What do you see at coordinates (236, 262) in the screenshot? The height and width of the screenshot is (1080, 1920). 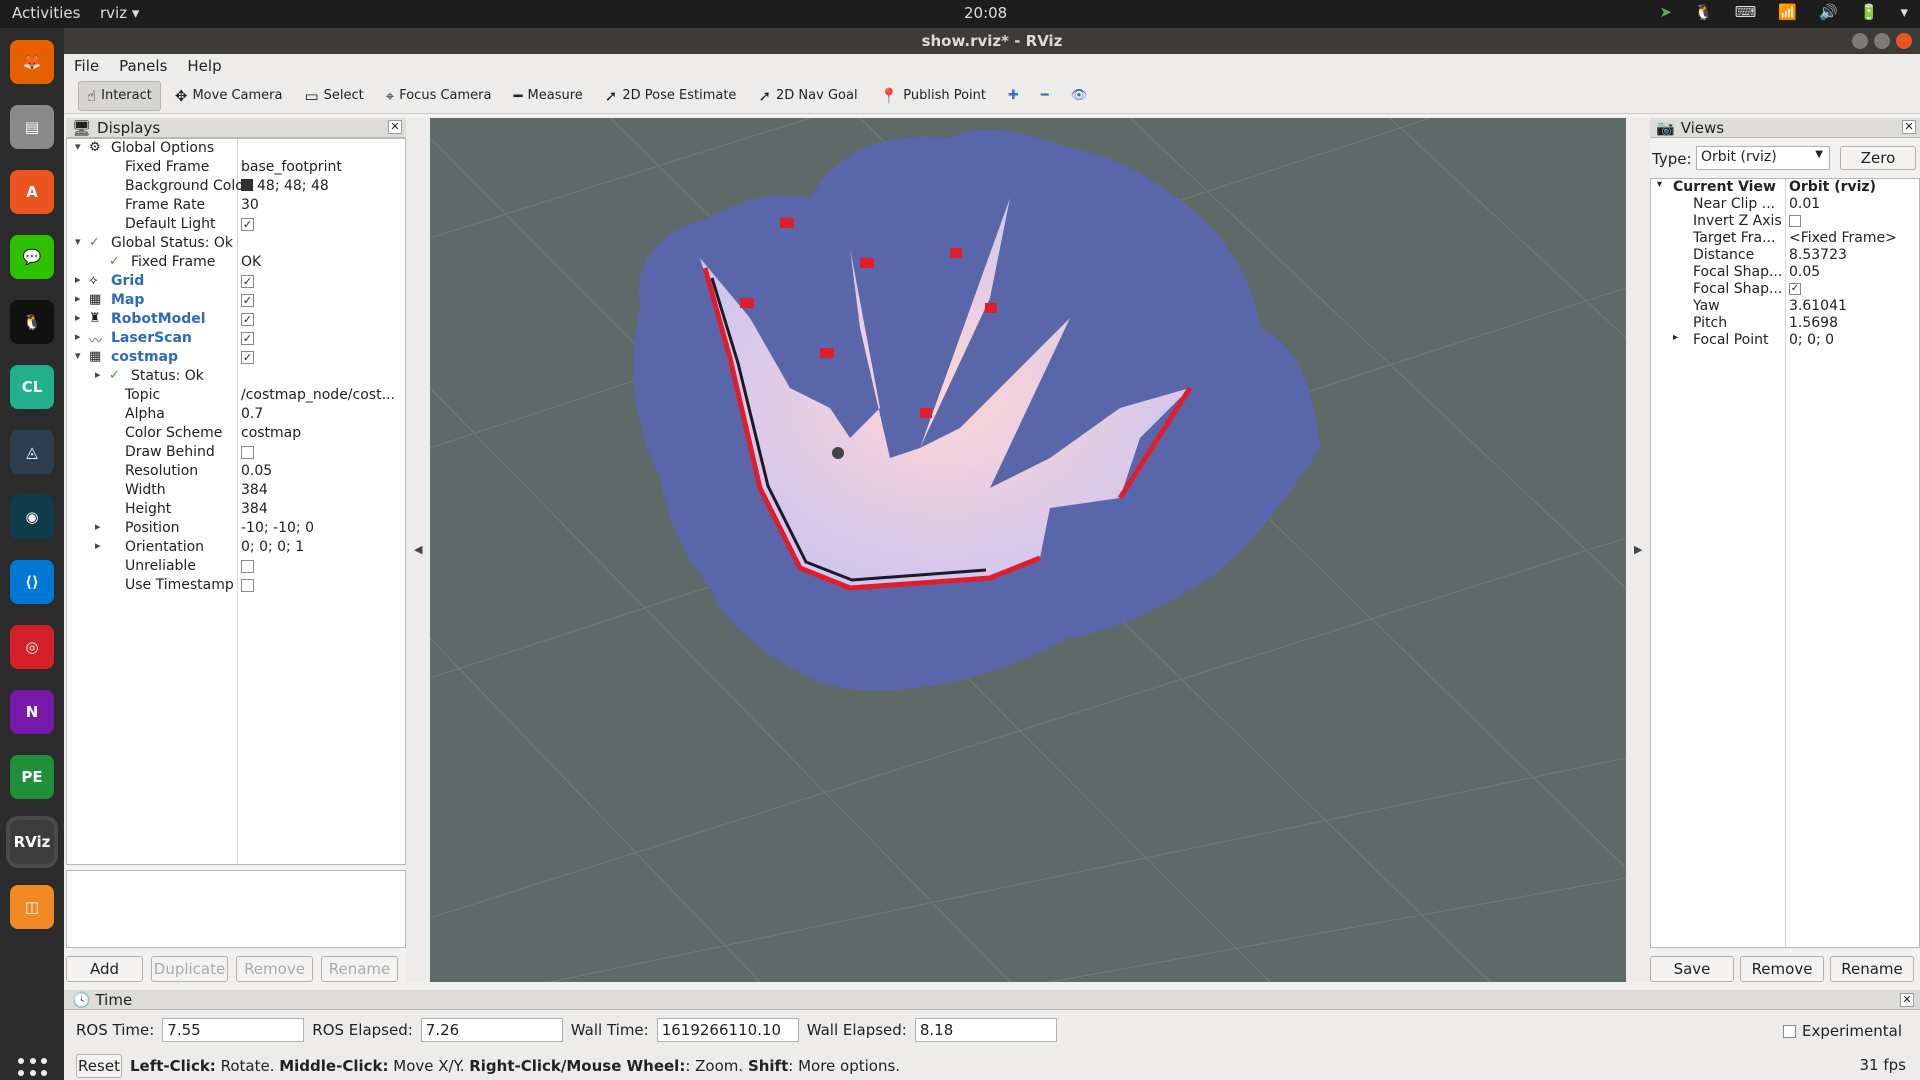 I see `display-row-fixed-frame: ✓ Fixed Frame OK` at bounding box center [236, 262].